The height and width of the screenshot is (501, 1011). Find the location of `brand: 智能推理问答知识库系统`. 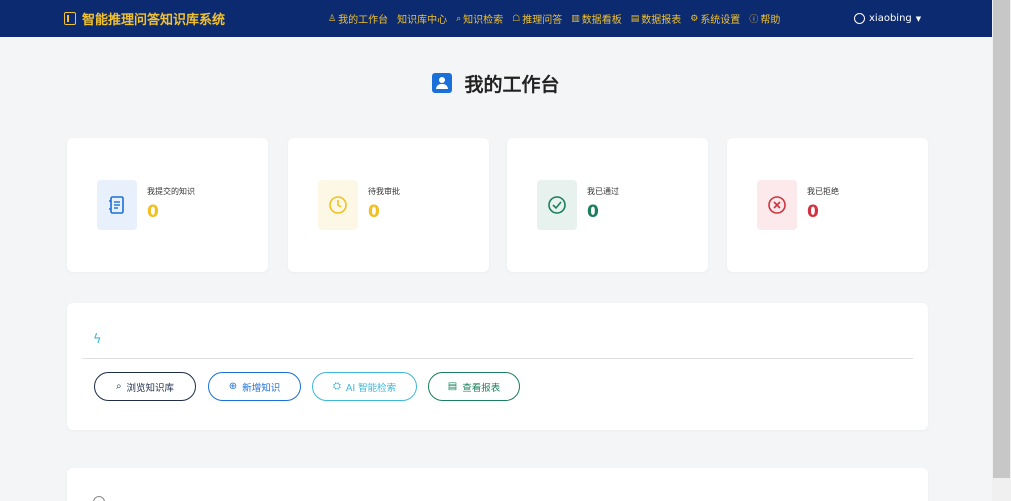

brand: 智能推理问答知识库系统 is located at coordinates (144, 18).